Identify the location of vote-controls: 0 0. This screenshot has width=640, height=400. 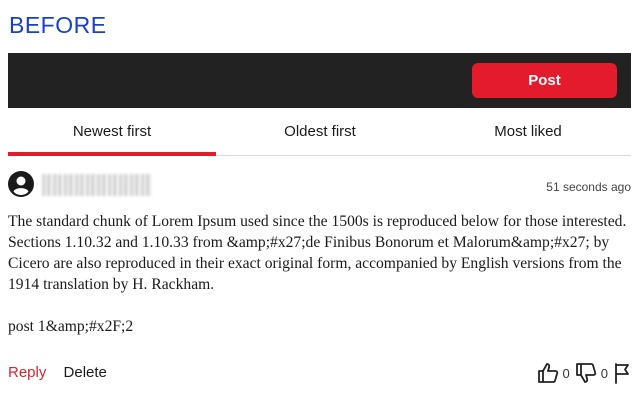
(584, 373).